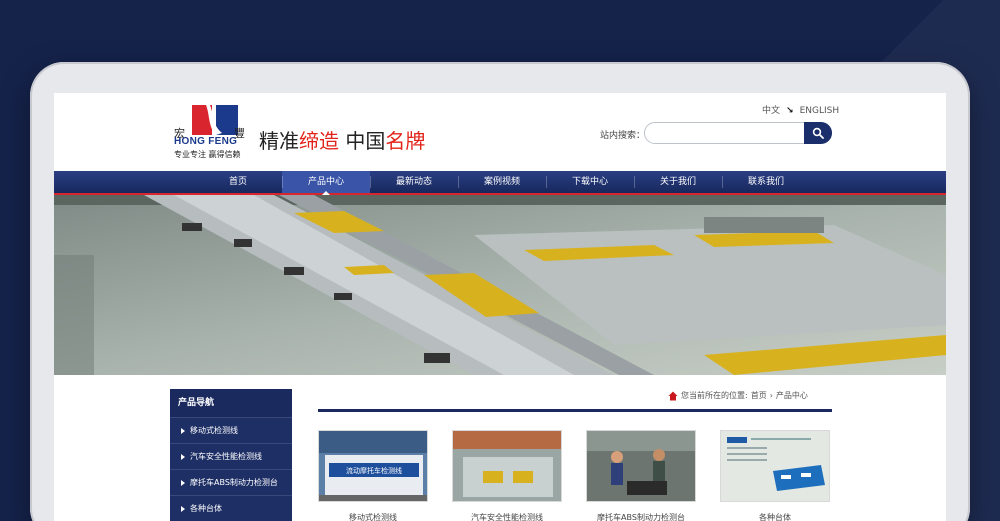  I want to click on home-icon, so click(673, 395).